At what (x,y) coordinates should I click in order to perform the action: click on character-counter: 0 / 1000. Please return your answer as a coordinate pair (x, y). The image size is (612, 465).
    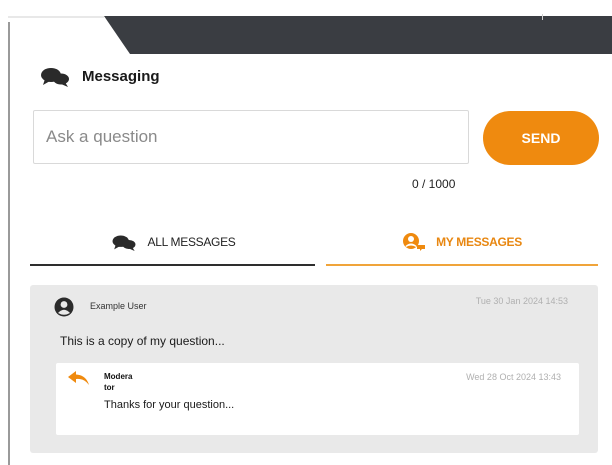
    Looking at the image, I should click on (434, 184).